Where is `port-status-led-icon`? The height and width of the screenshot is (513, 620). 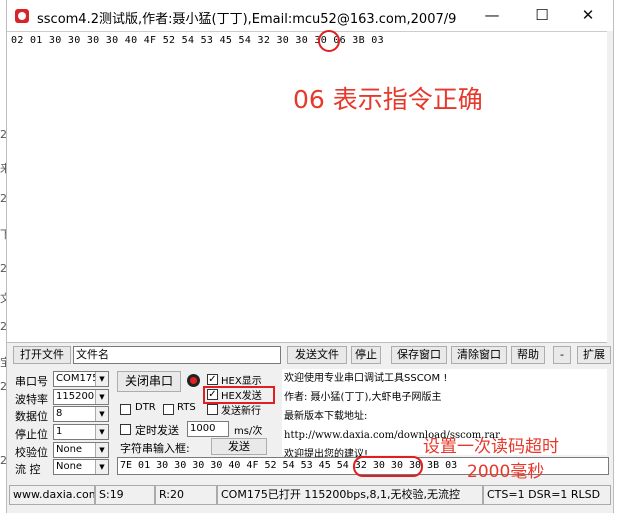 port-status-led-icon is located at coordinates (193, 380).